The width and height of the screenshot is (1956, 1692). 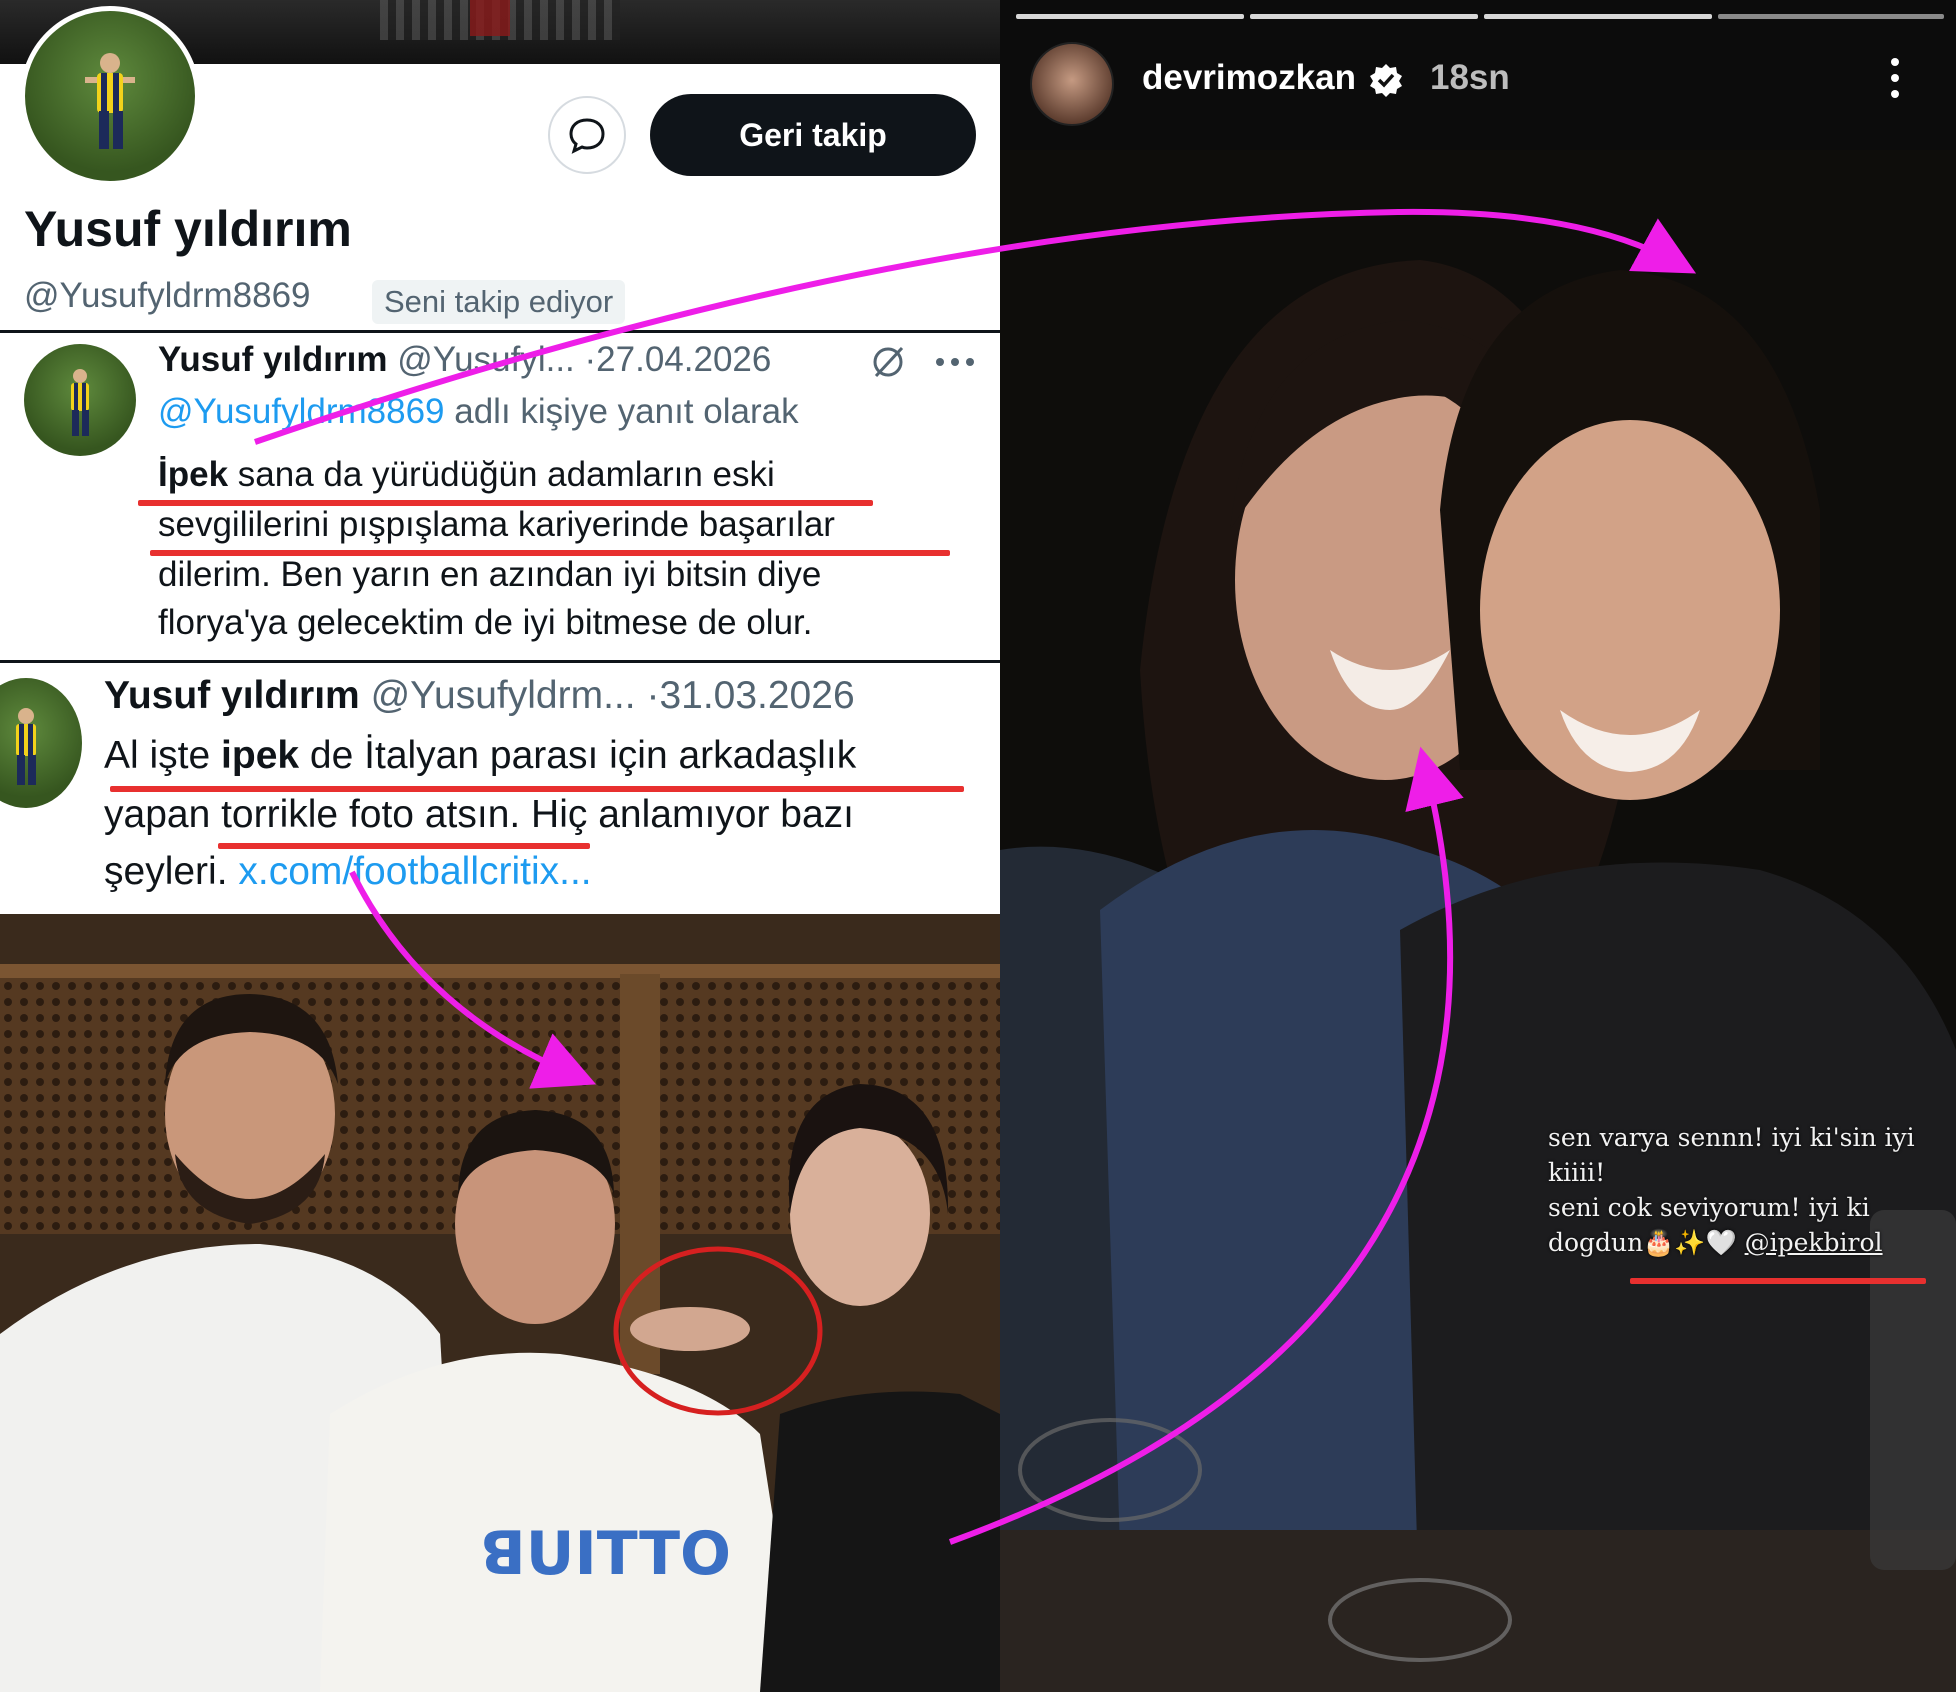 What do you see at coordinates (301, 411) in the screenshot?
I see `reply-to-link: @Yusufyldrm8869` at bounding box center [301, 411].